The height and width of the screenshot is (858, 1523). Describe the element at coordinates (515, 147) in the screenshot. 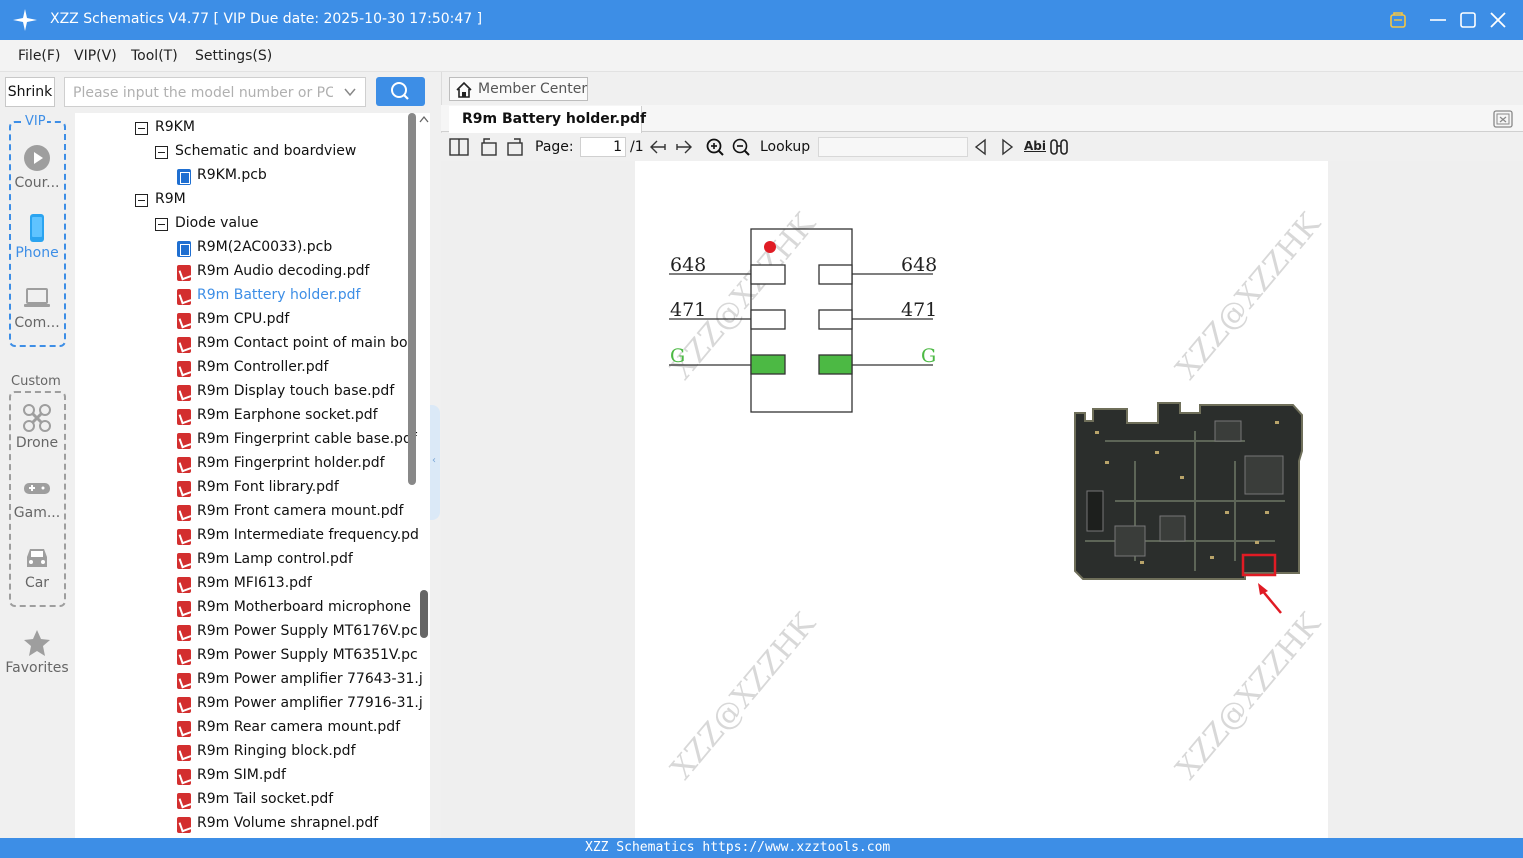

I see `rotate-right-icon` at that location.